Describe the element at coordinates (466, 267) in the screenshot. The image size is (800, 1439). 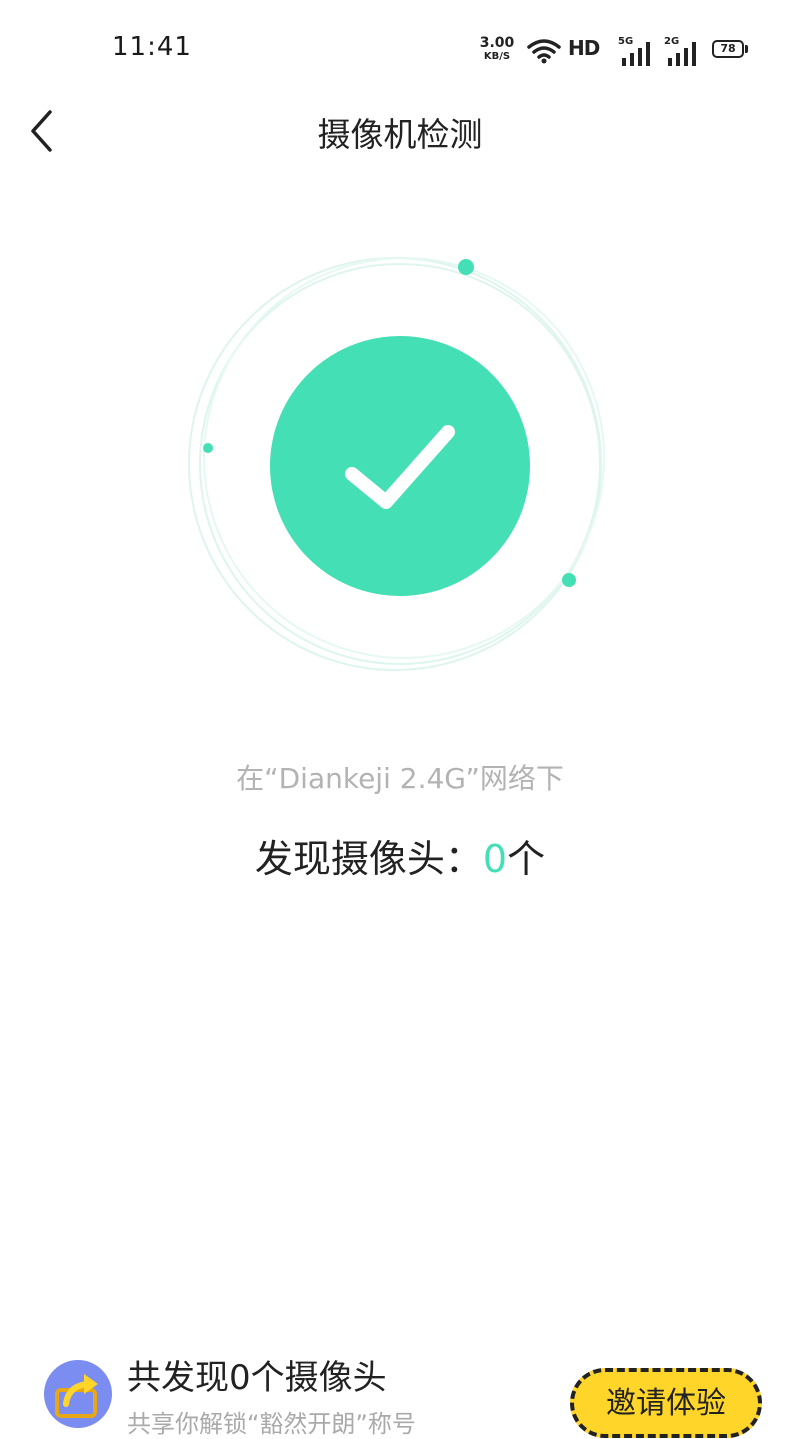
I see `orbit-dot-top` at that location.